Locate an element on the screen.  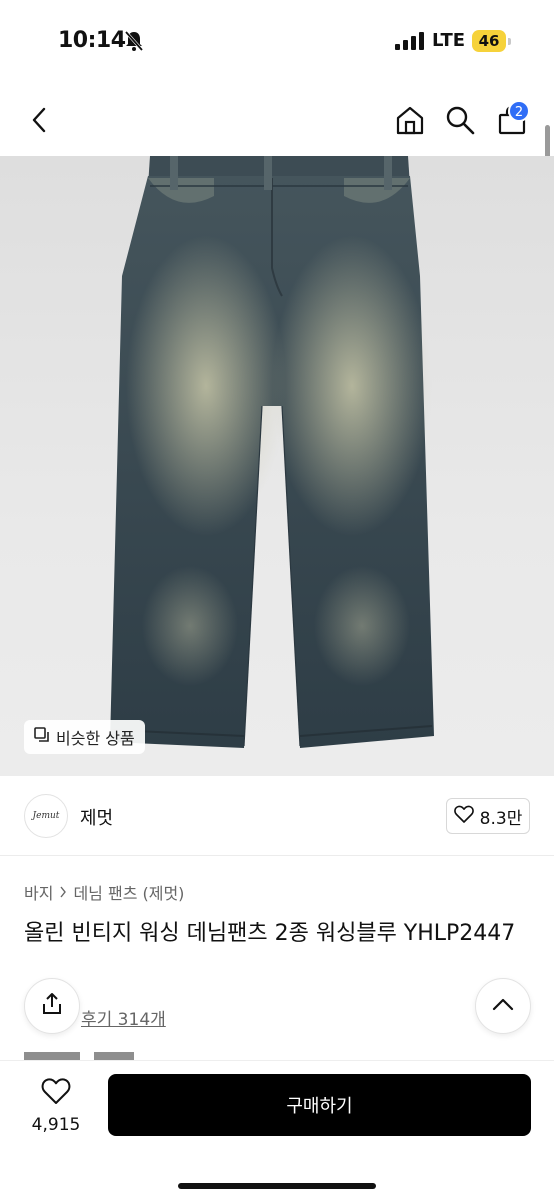
cart-count-badge: 2 is located at coordinates (519, 111).